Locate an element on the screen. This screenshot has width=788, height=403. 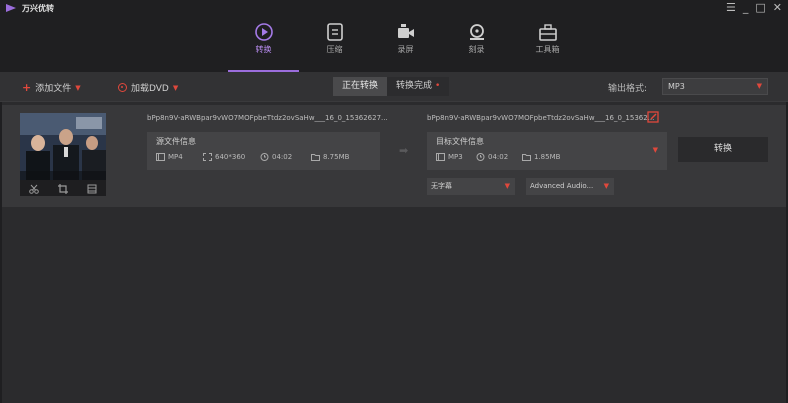
source-resolution: 640*360 is located at coordinates (224, 157).